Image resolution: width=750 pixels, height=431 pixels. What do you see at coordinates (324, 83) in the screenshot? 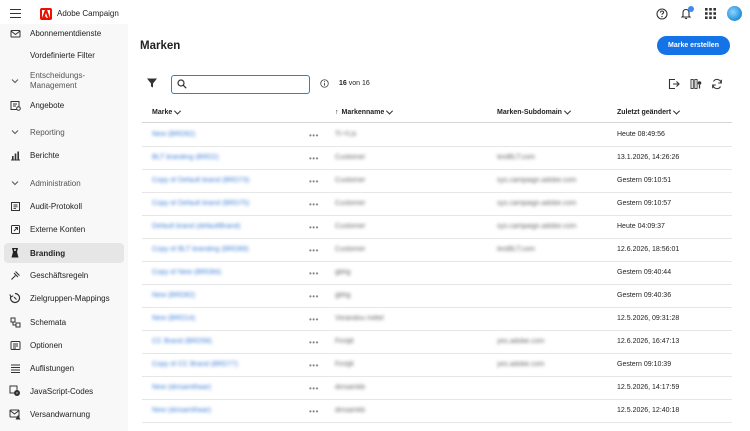
I see `info-icon` at bounding box center [324, 83].